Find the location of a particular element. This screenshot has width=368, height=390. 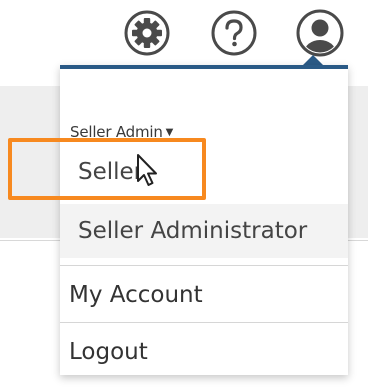

settings-button is located at coordinates (147, 33).